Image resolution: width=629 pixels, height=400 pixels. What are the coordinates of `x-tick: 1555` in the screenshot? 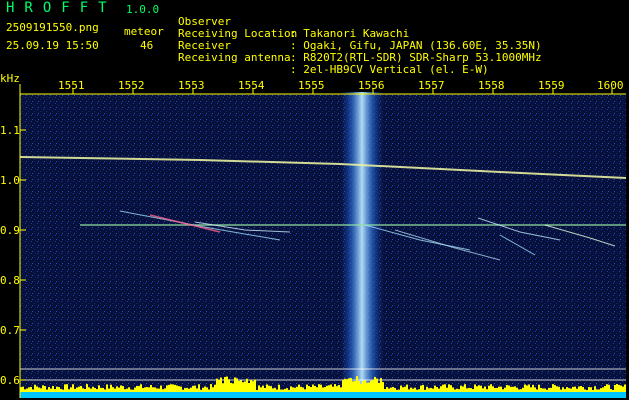 It's located at (311, 86).